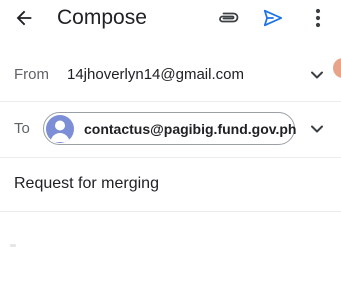 The height and width of the screenshot is (284, 341). What do you see at coordinates (13, 245) in the screenshot?
I see `text-cursor-mark` at bounding box center [13, 245].